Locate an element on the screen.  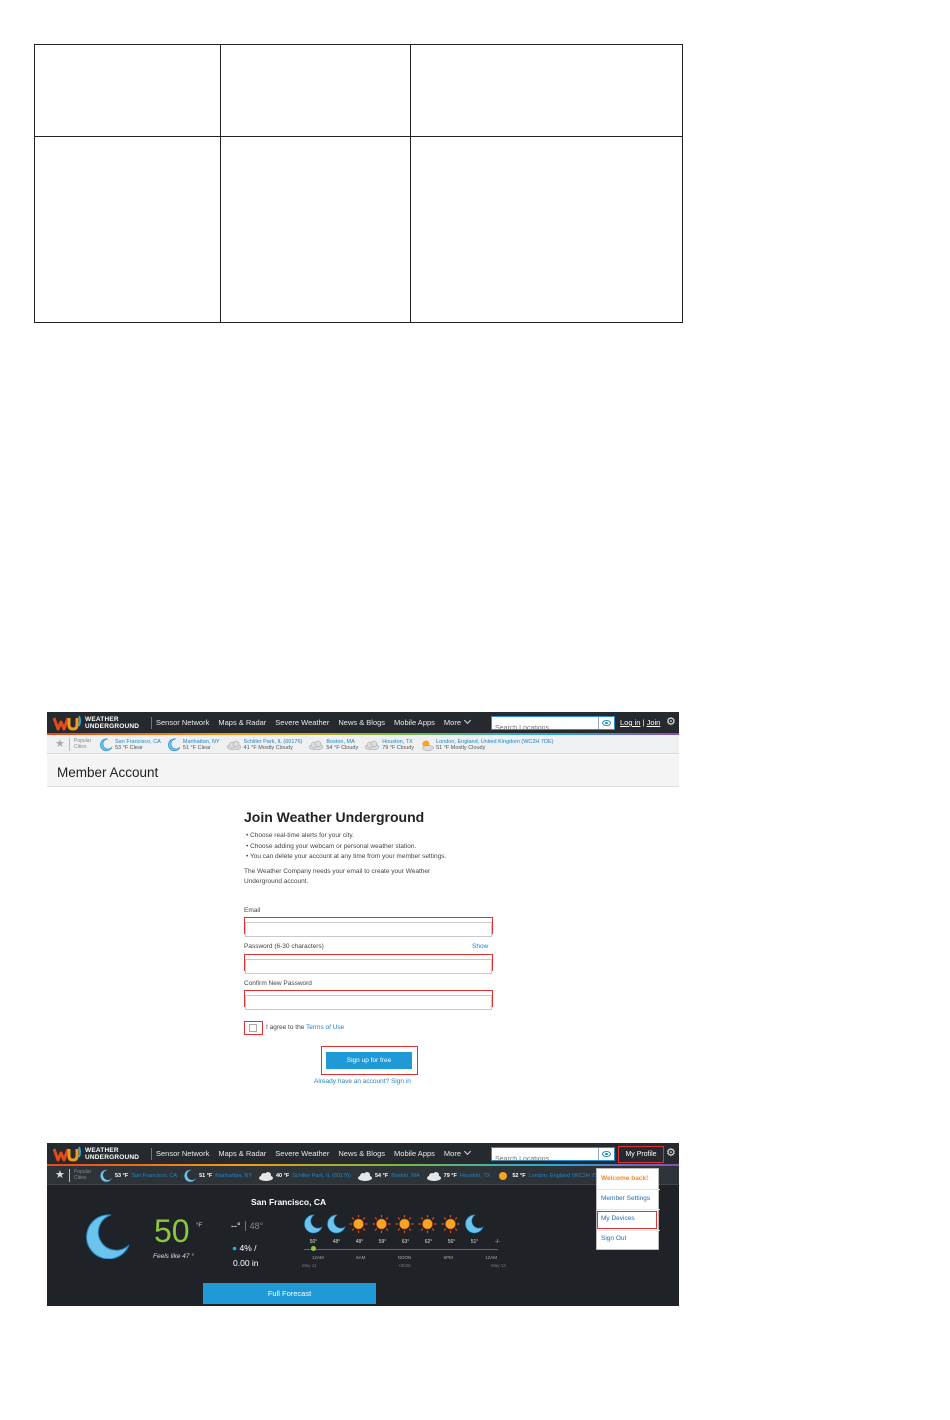
password-field-highlight is located at coordinates (368, 964).